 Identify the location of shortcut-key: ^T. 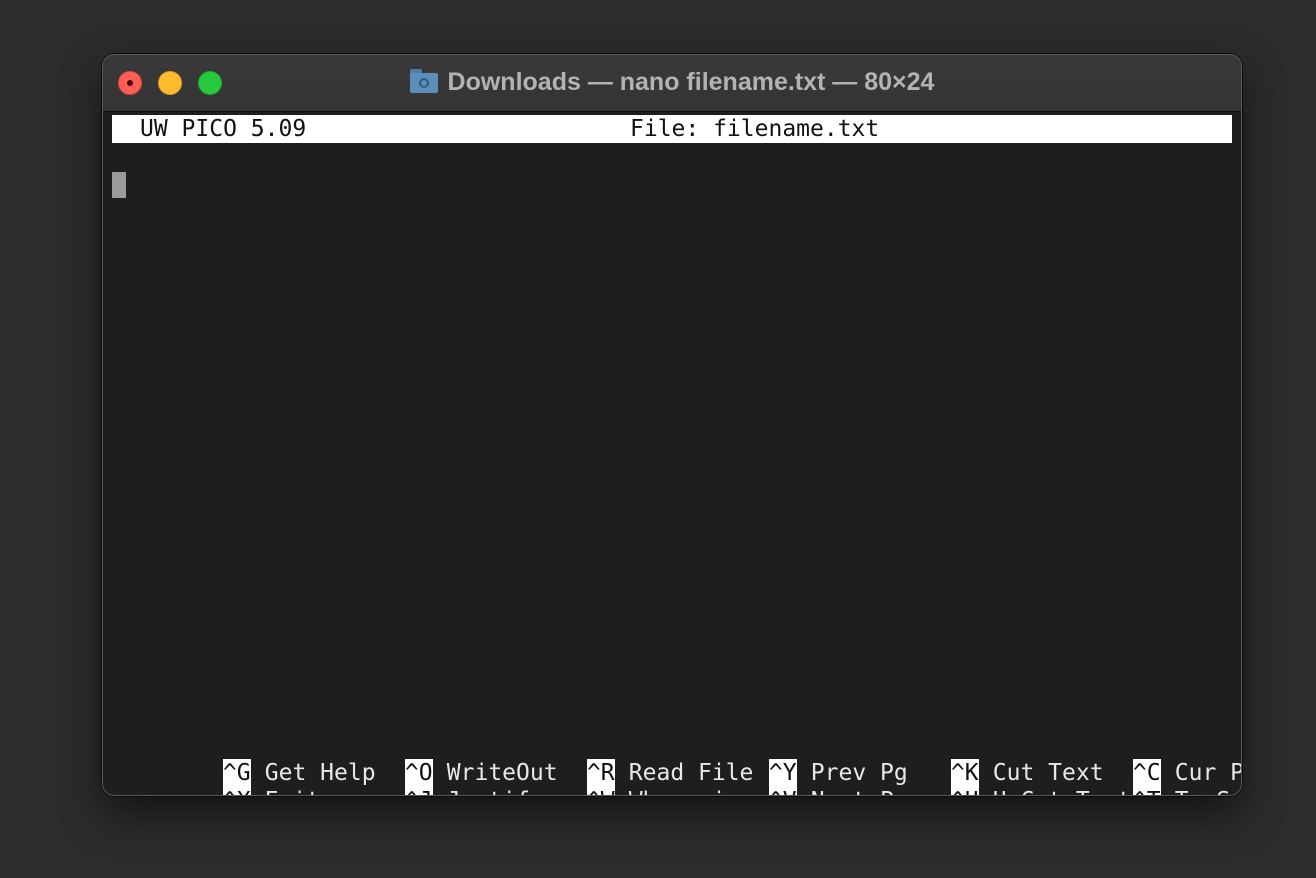
(1146, 791).